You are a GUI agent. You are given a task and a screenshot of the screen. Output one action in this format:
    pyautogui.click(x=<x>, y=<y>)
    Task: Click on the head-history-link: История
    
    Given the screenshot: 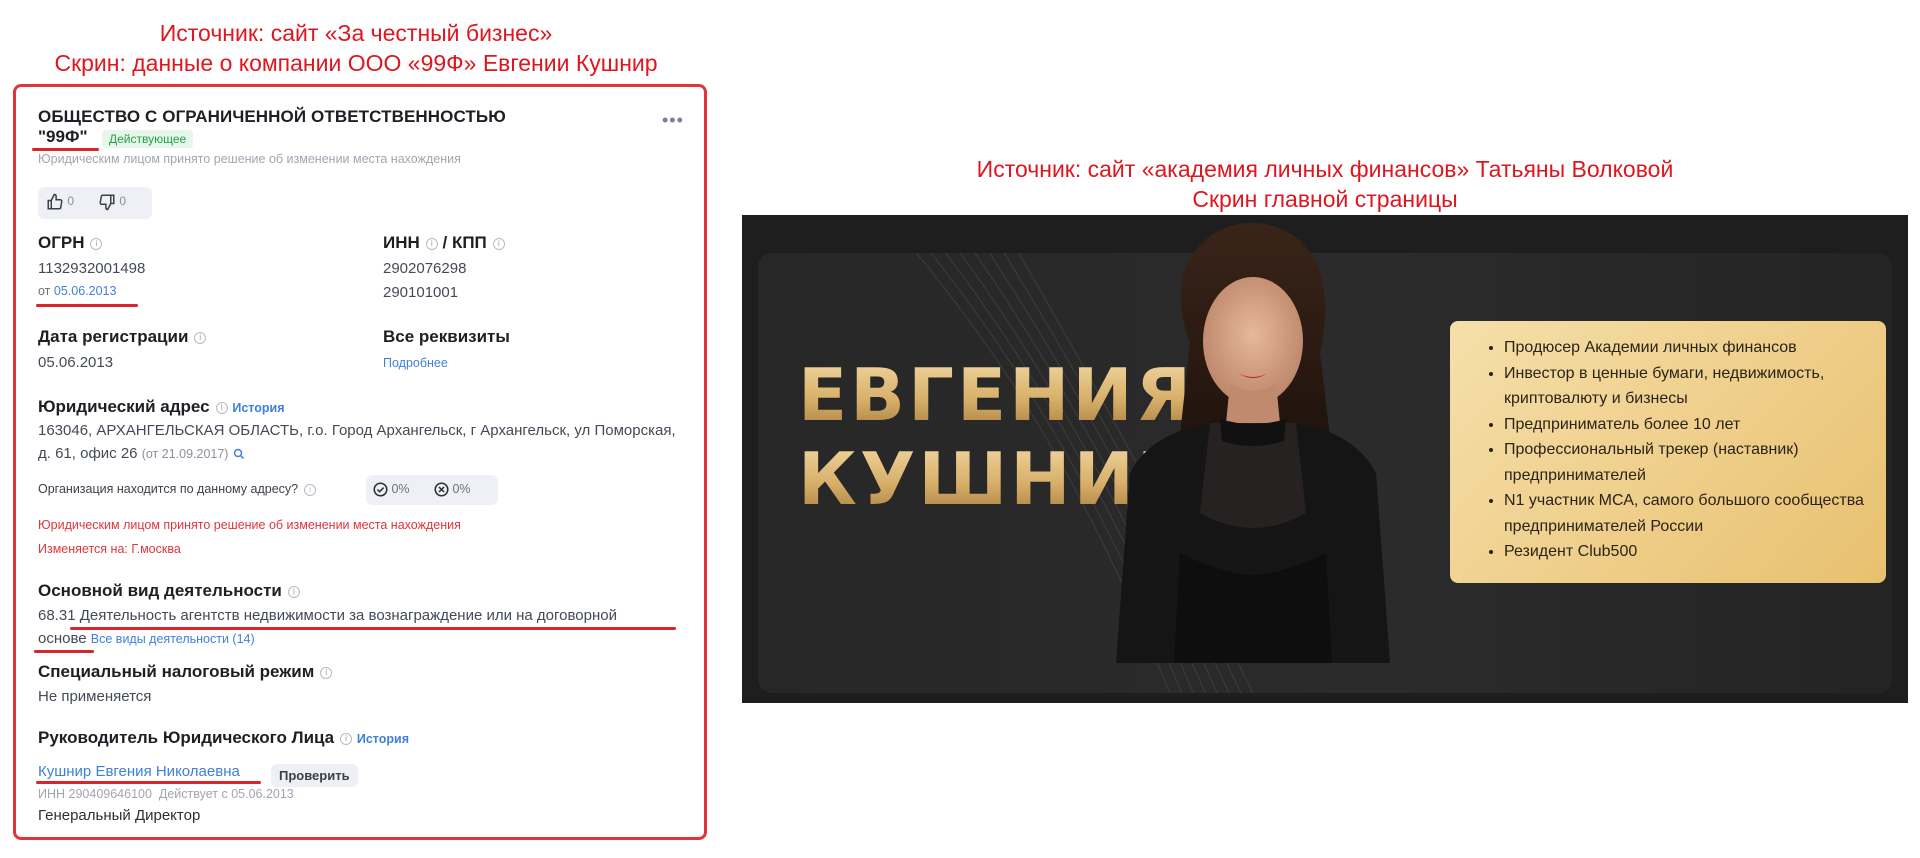 What is the action you would take?
    pyautogui.click(x=383, y=739)
    